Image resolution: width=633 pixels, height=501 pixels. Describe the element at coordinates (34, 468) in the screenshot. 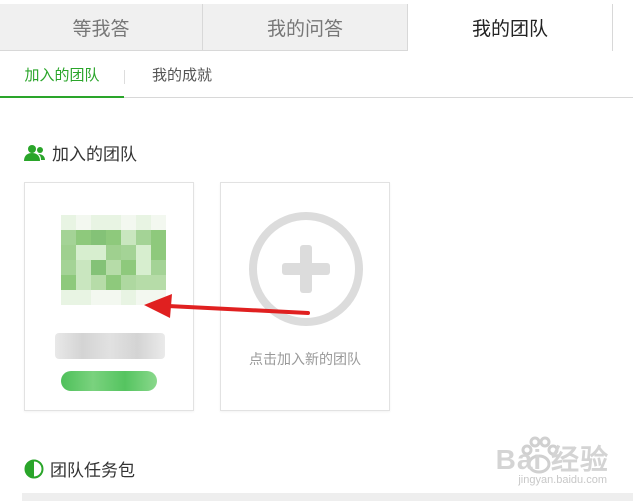

I see `pie-icon` at that location.